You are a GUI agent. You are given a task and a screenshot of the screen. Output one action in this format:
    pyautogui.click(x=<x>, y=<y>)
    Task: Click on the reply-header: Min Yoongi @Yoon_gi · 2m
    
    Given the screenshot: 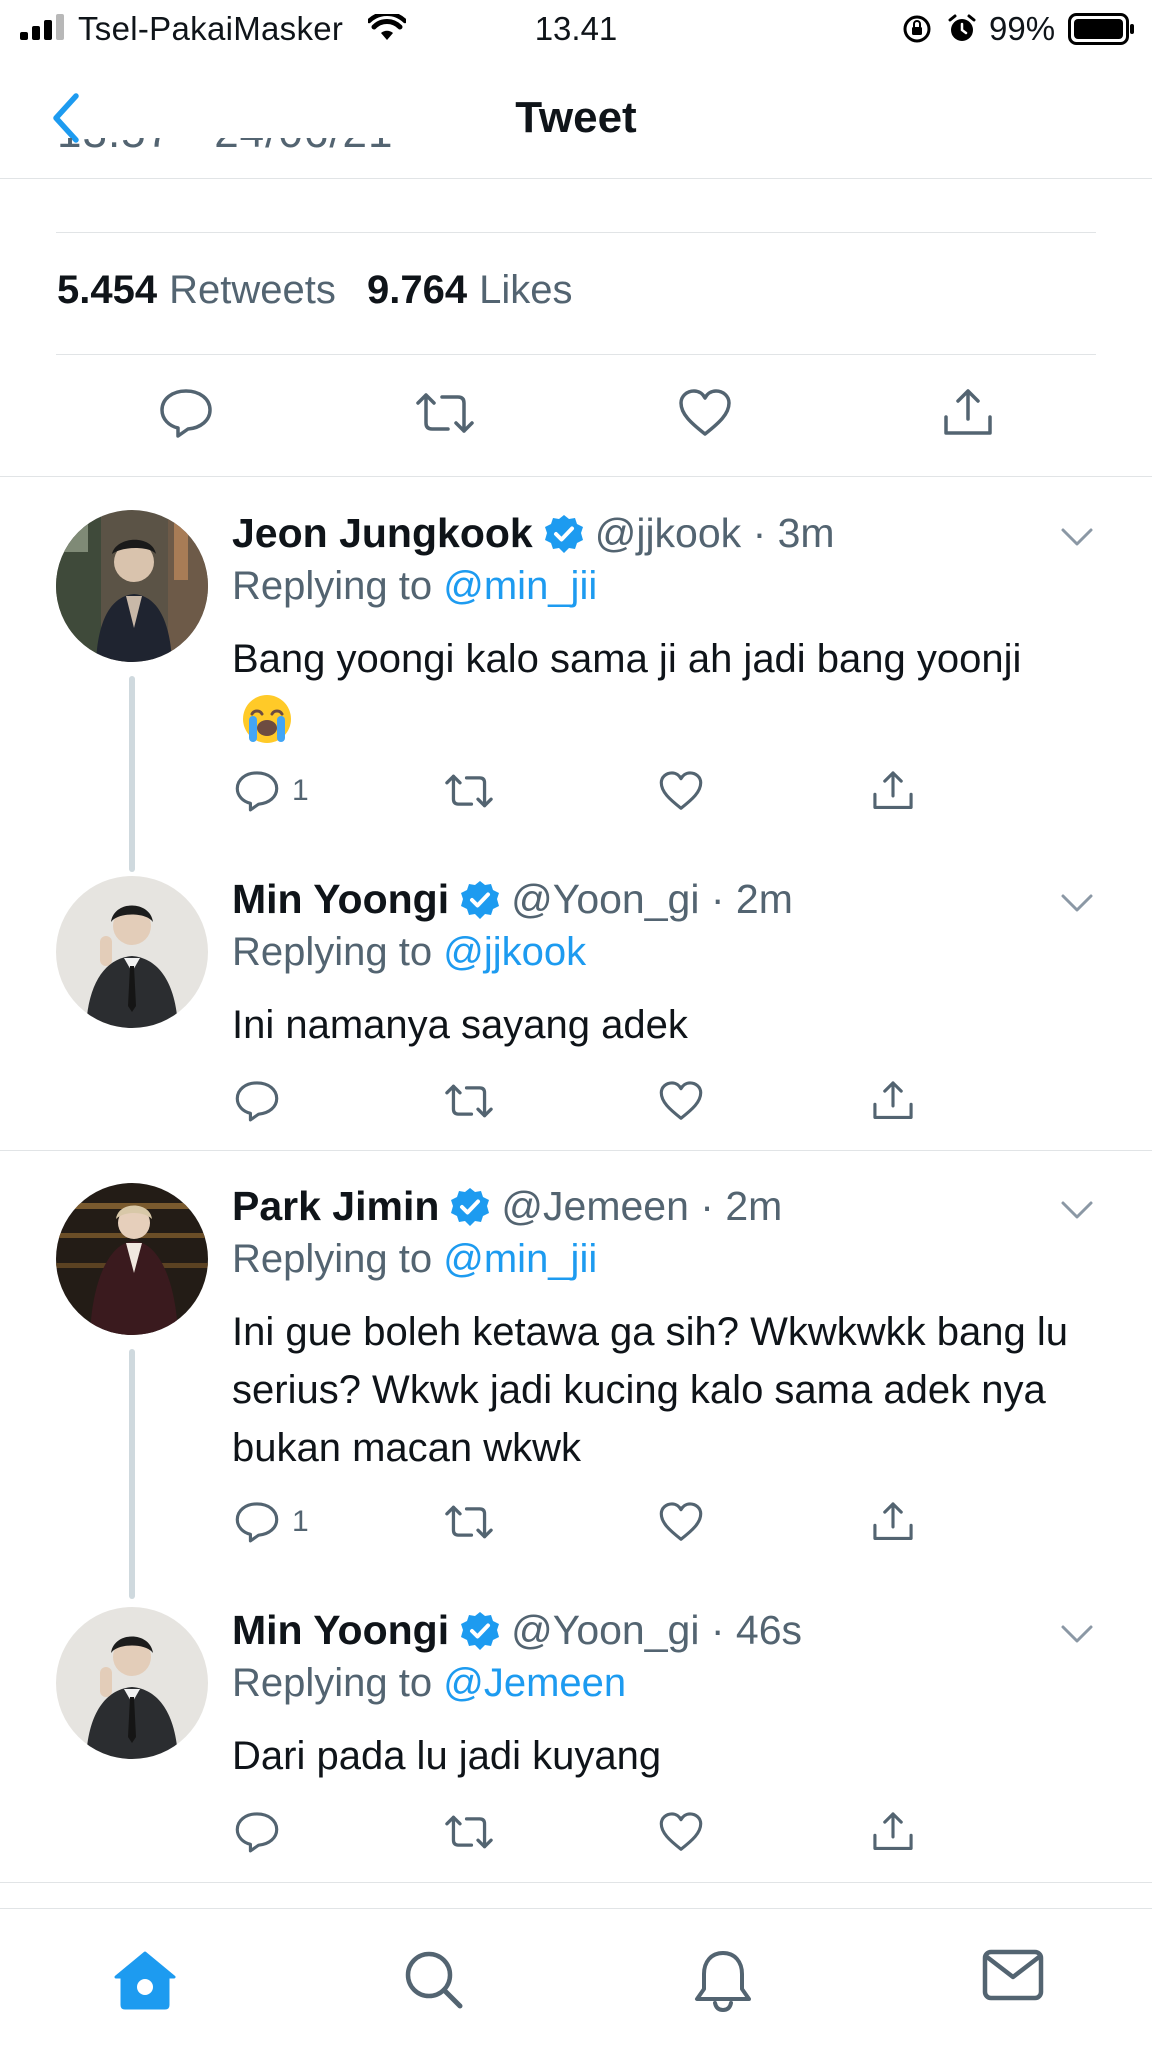 What is the action you would take?
    pyautogui.click(x=512, y=899)
    